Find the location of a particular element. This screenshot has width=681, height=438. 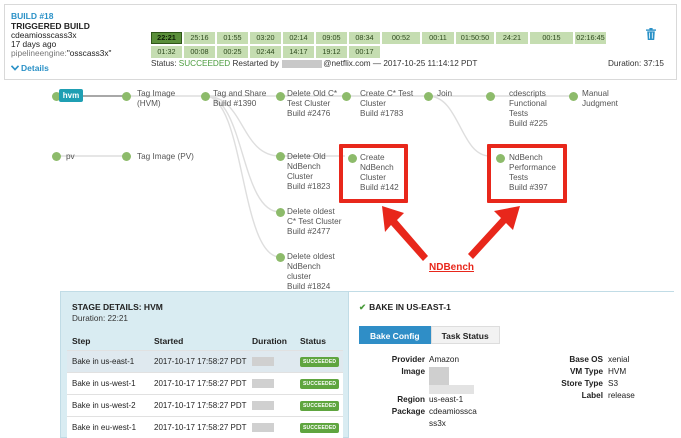

field-key-store-type: Store Type is located at coordinates (582, 383).